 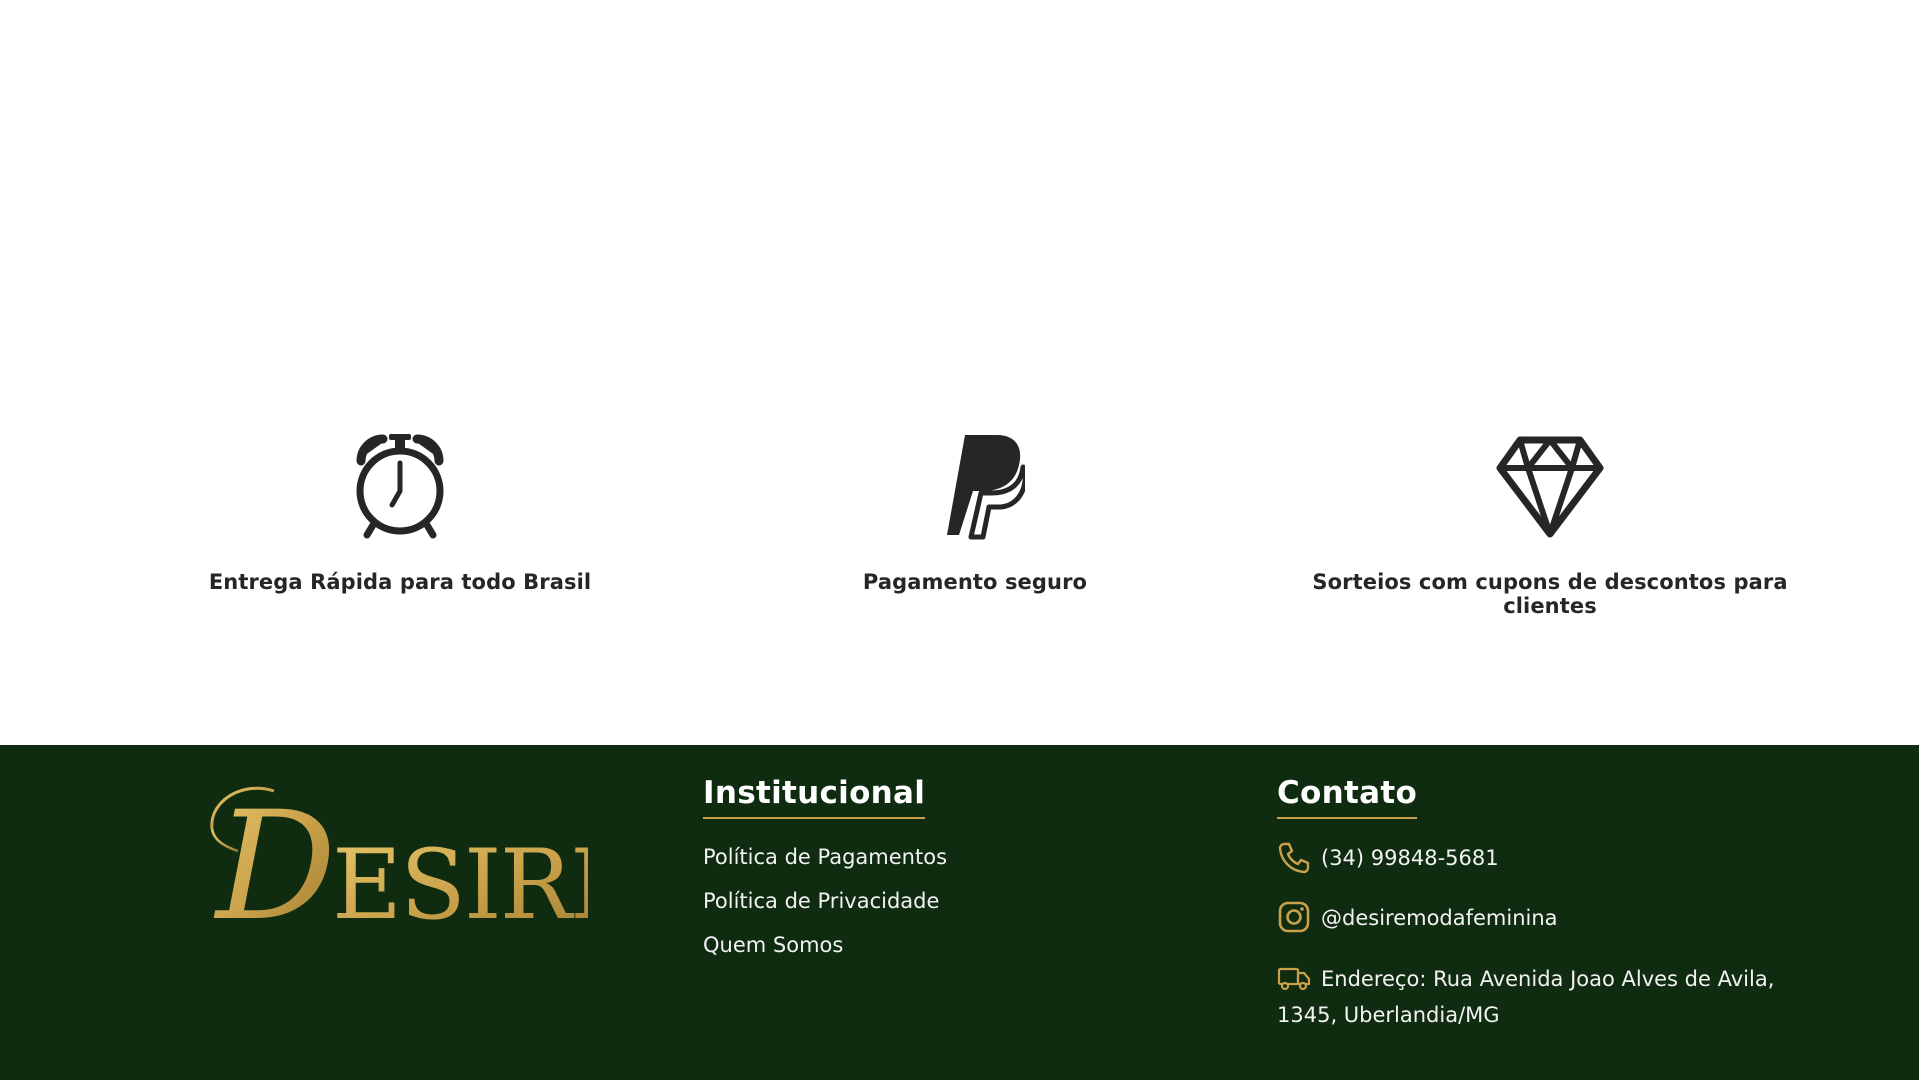 I want to click on contato-title: Contato, so click(x=1347, y=797).